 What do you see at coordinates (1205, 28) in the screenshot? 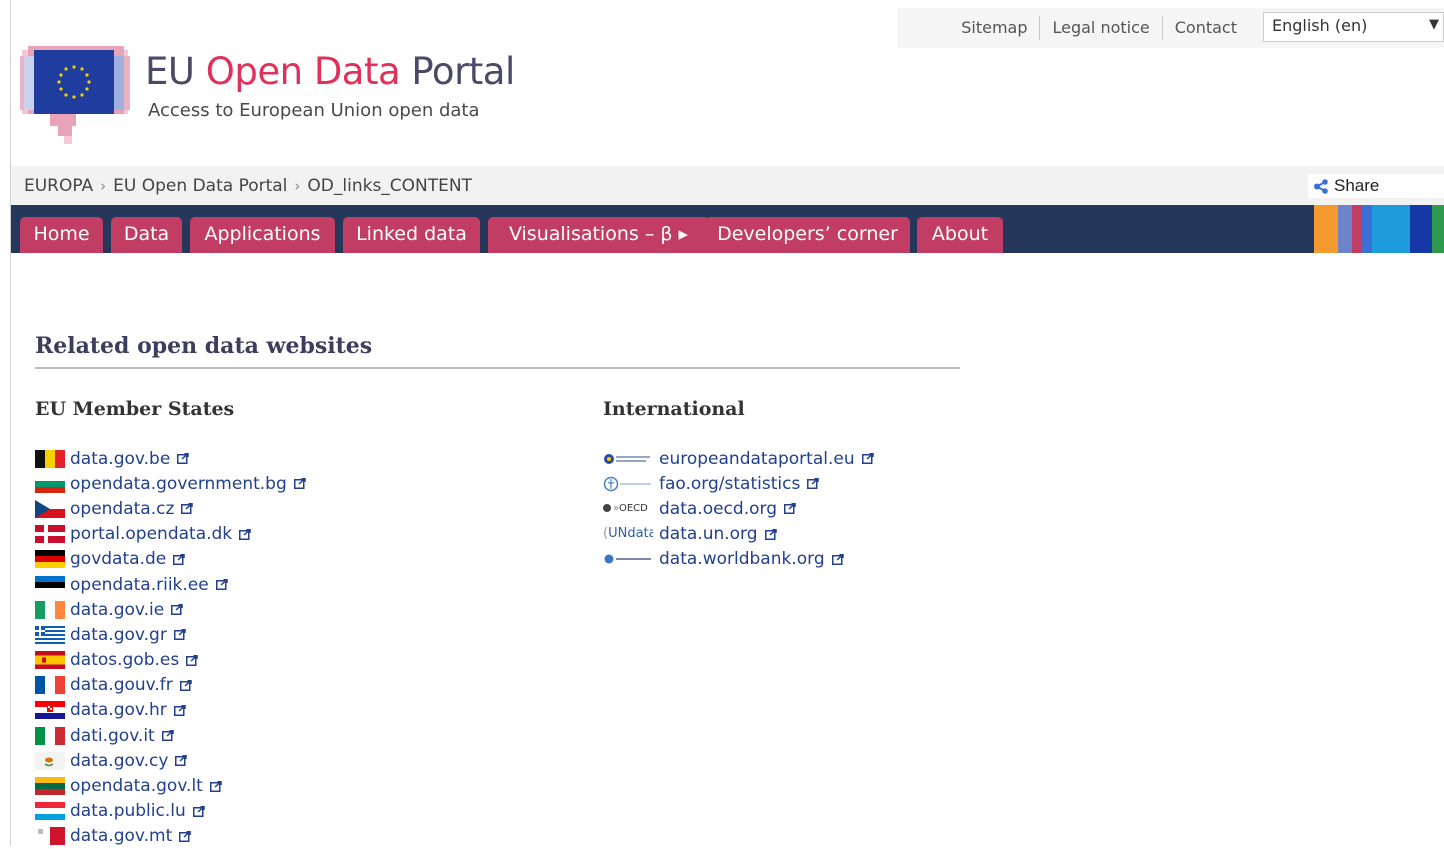
I see `contact-link: Contact` at bounding box center [1205, 28].